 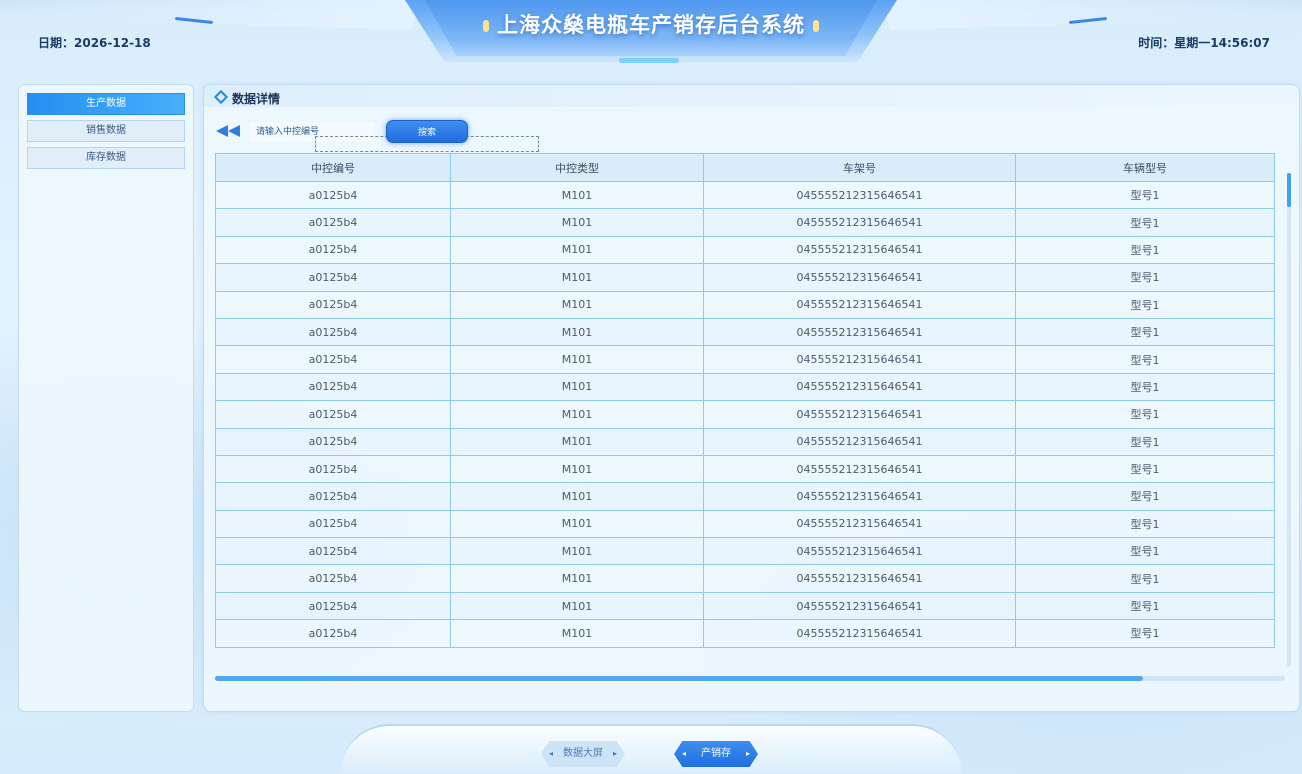 What do you see at coordinates (859, 167) in the screenshot?
I see `column-header-frame-number: 车架号` at bounding box center [859, 167].